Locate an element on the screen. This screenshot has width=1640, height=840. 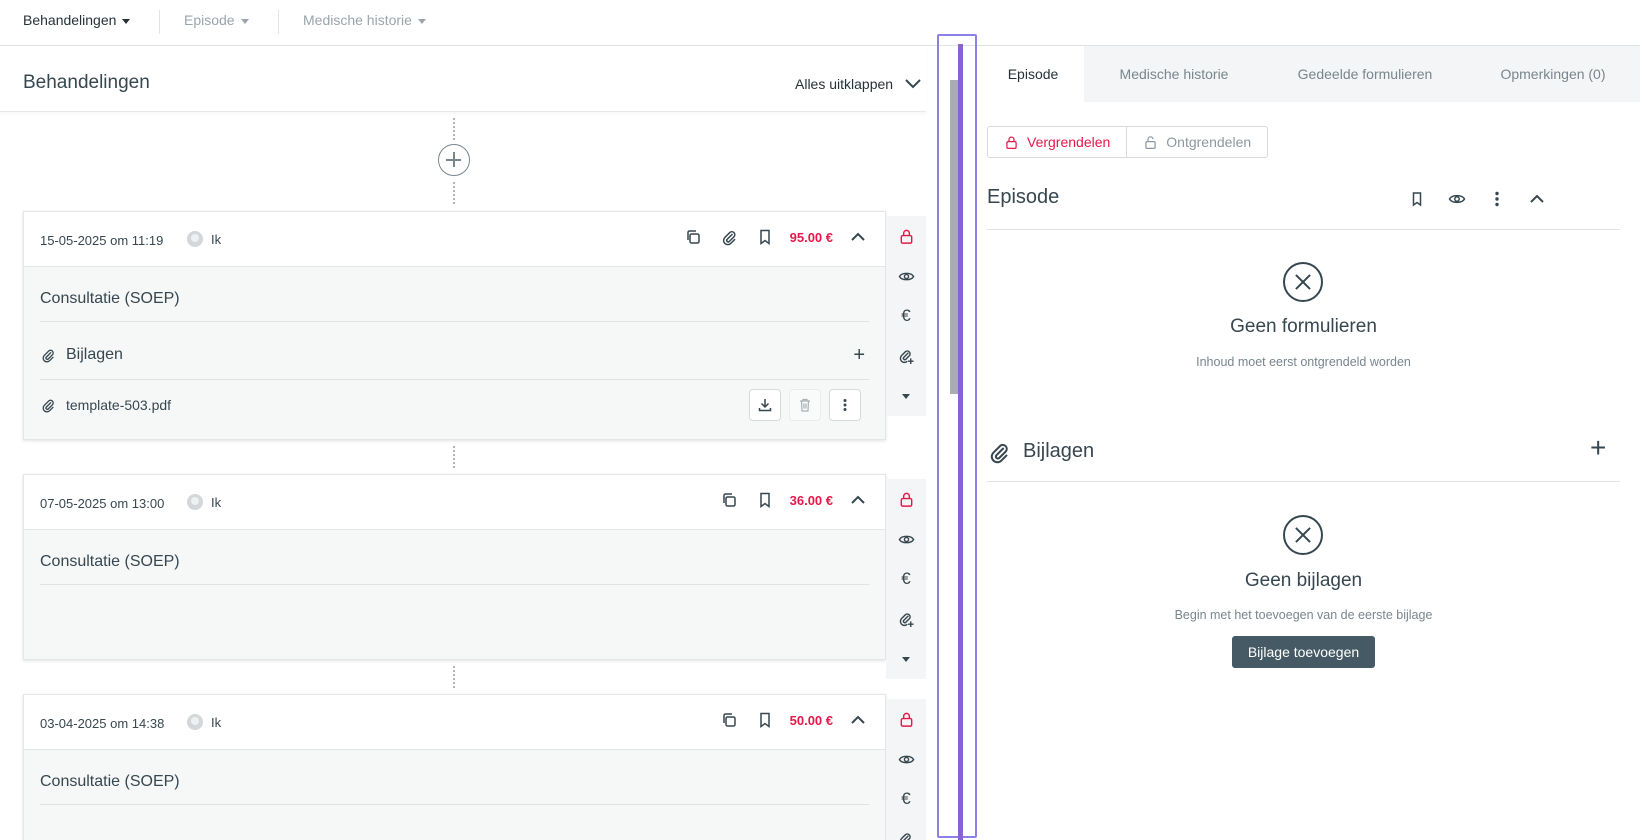
tab-episode: Episode is located at coordinates (1033, 74).